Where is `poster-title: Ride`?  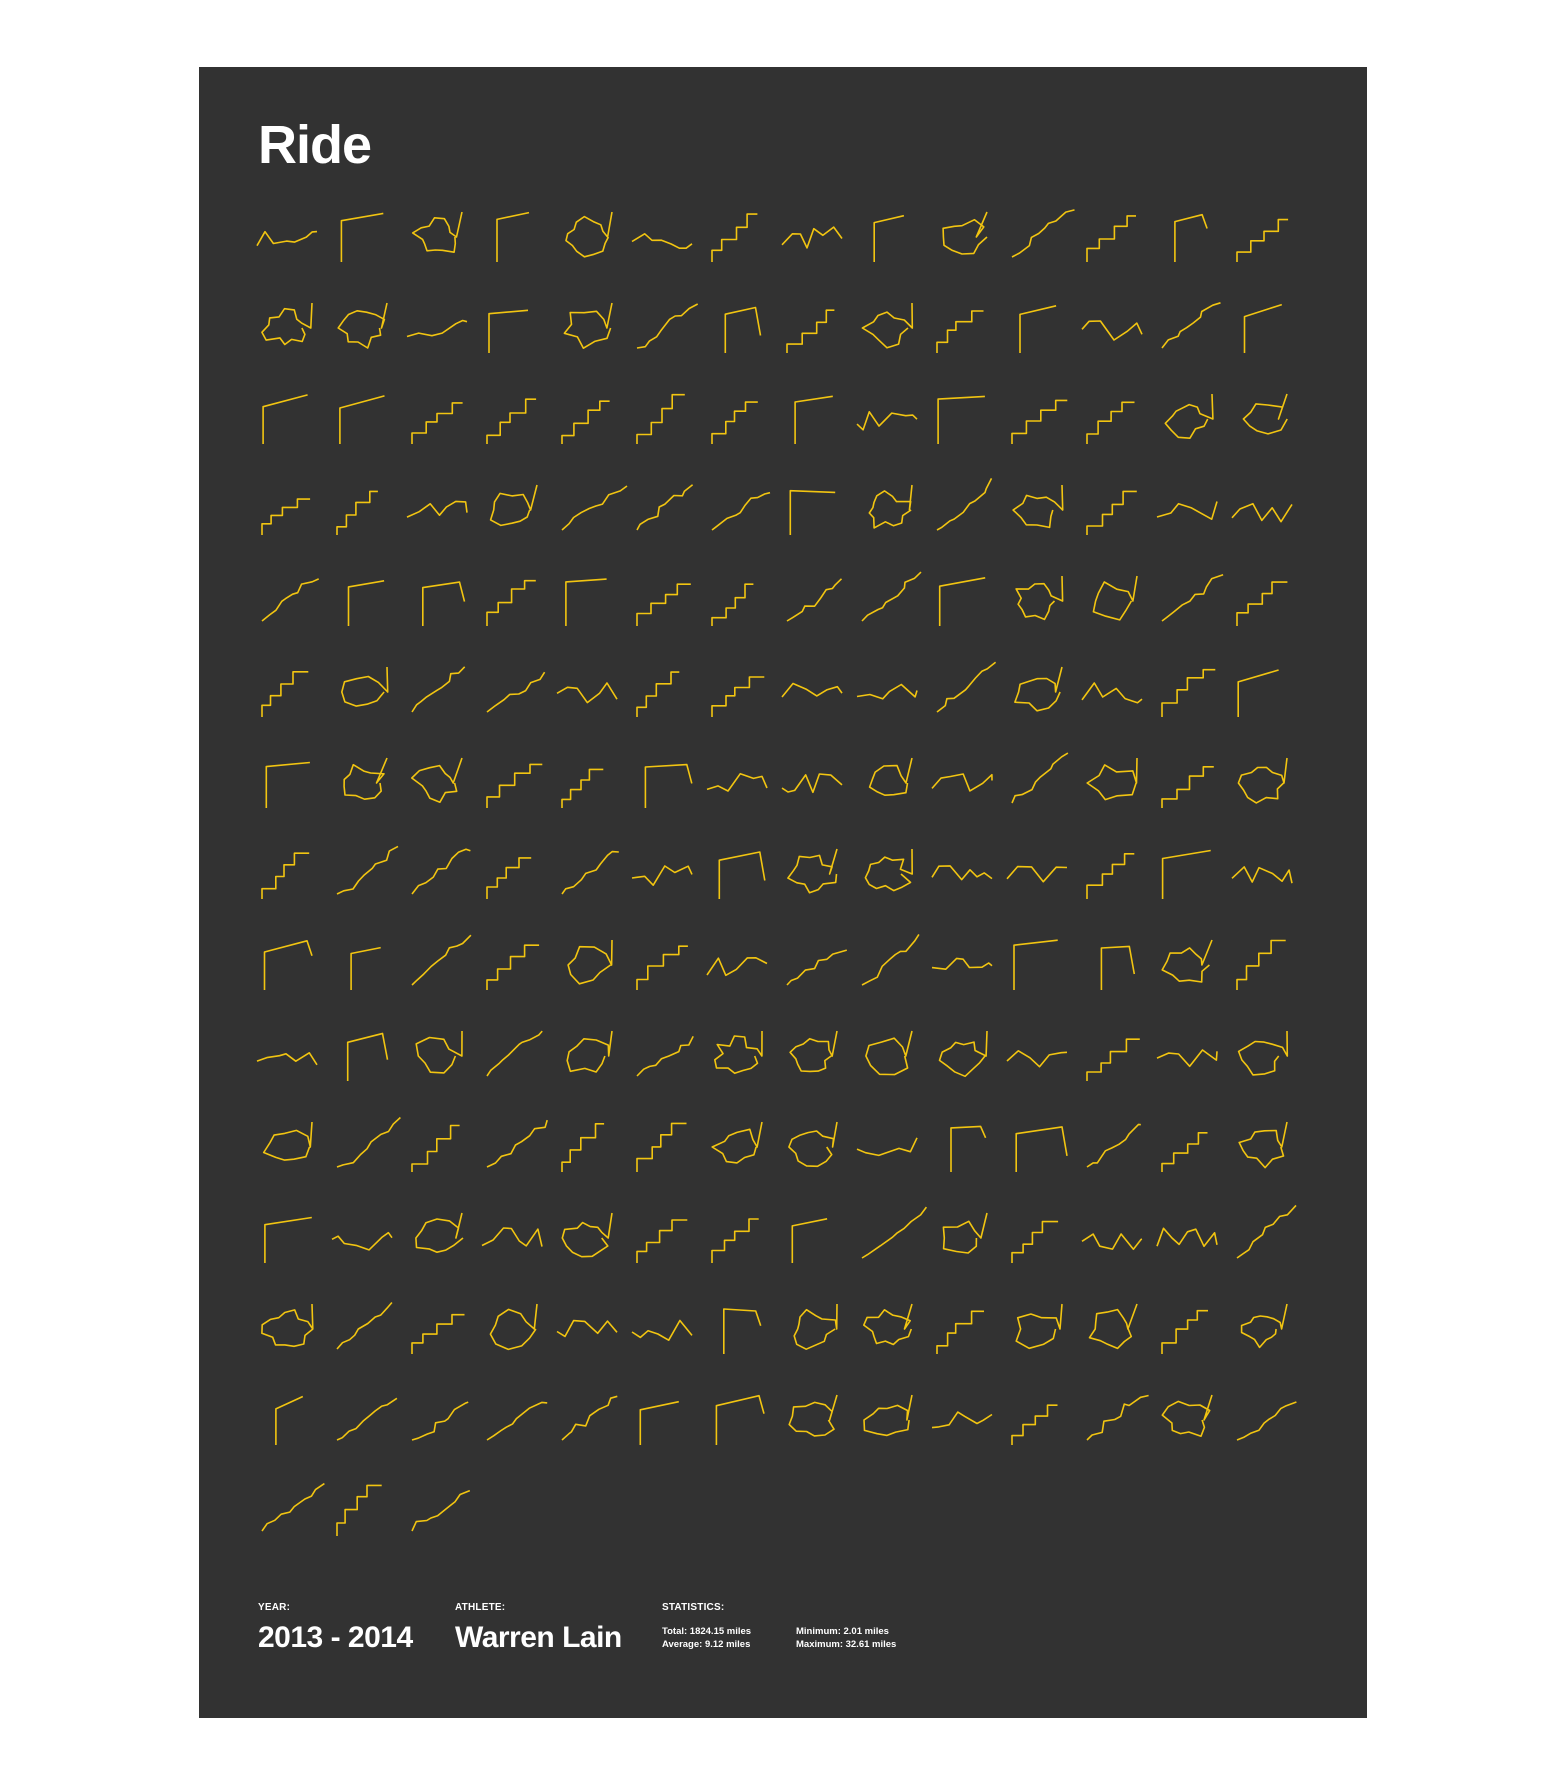 poster-title: Ride is located at coordinates (315, 145).